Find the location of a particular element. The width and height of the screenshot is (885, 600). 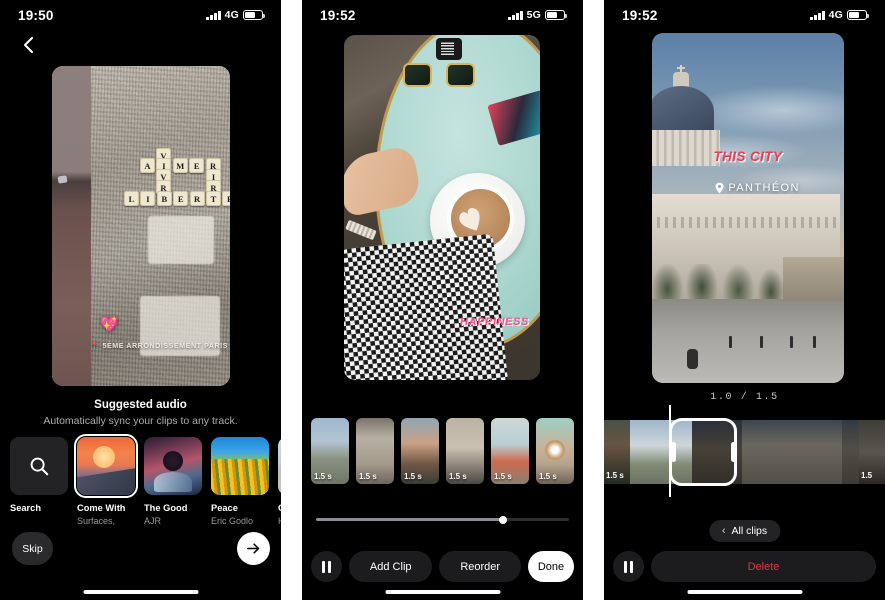

timeline-next-clip: 1.5 is located at coordinates (872, 452).